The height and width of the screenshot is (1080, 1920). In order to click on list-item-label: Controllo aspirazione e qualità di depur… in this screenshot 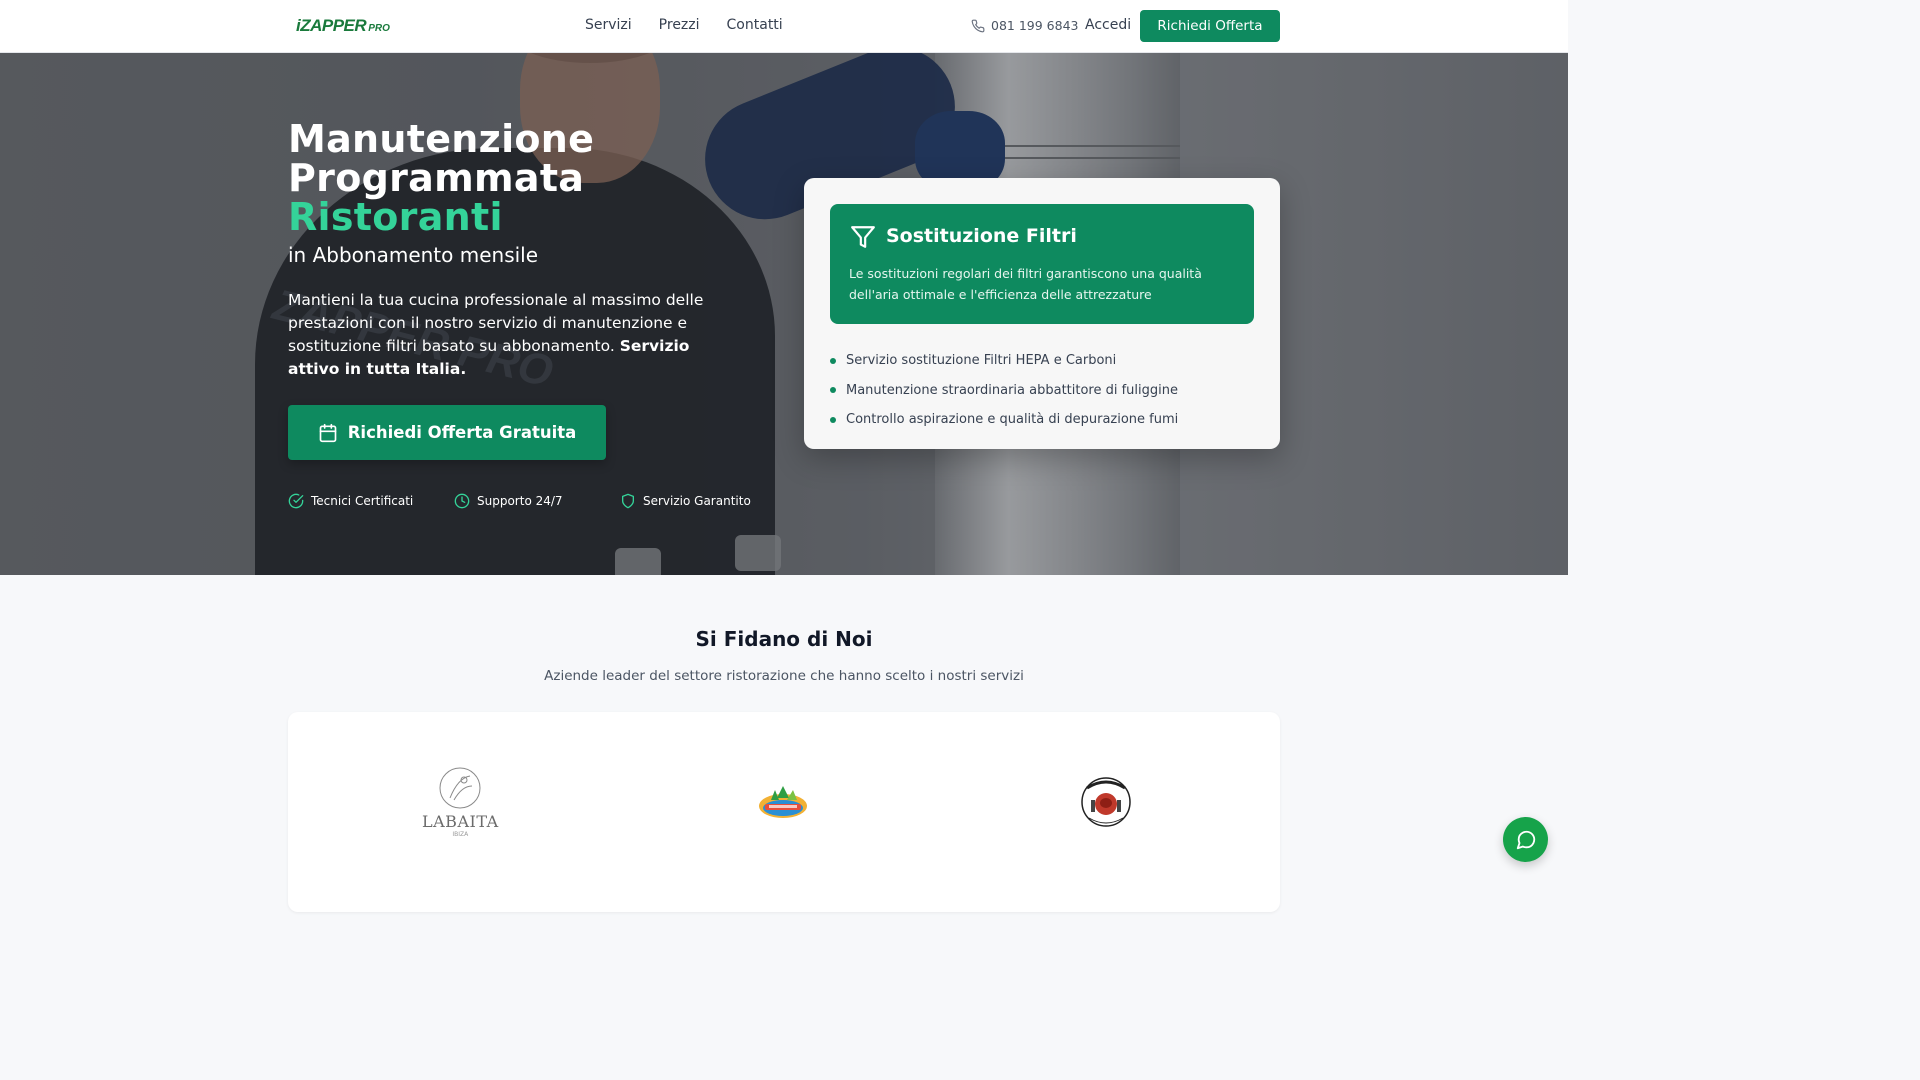, I will do `click(1012, 420)`.